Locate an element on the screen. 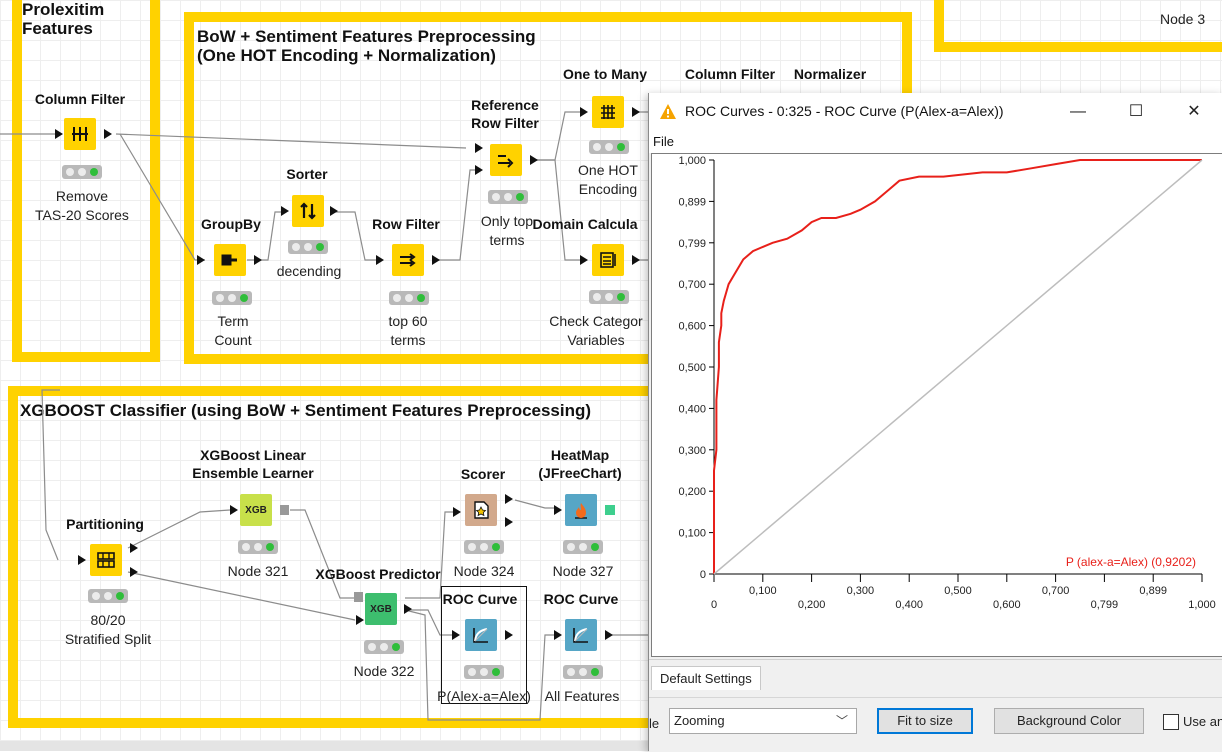 The width and height of the screenshot is (1222, 752). node-sorter is located at coordinates (308, 211).